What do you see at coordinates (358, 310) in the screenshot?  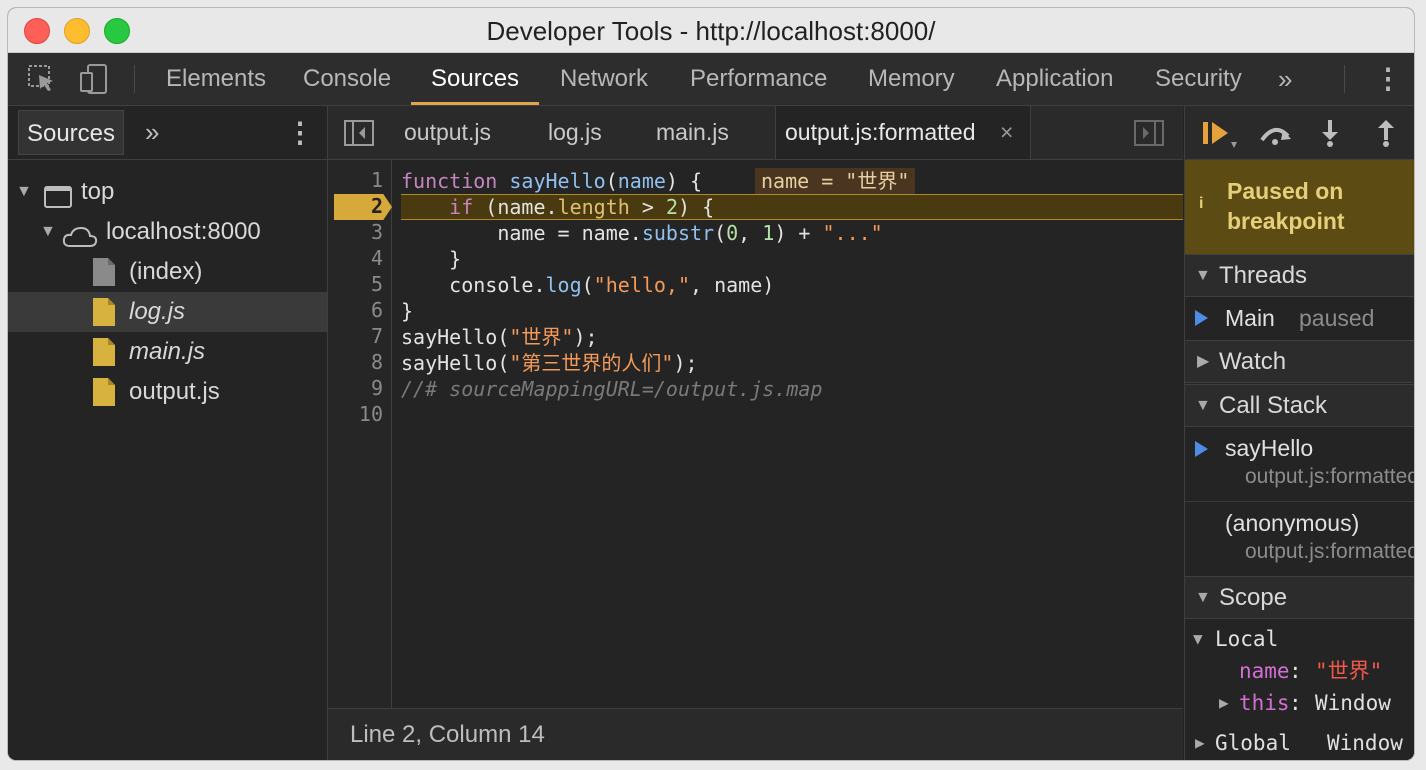 I see `line-number: 6` at bounding box center [358, 310].